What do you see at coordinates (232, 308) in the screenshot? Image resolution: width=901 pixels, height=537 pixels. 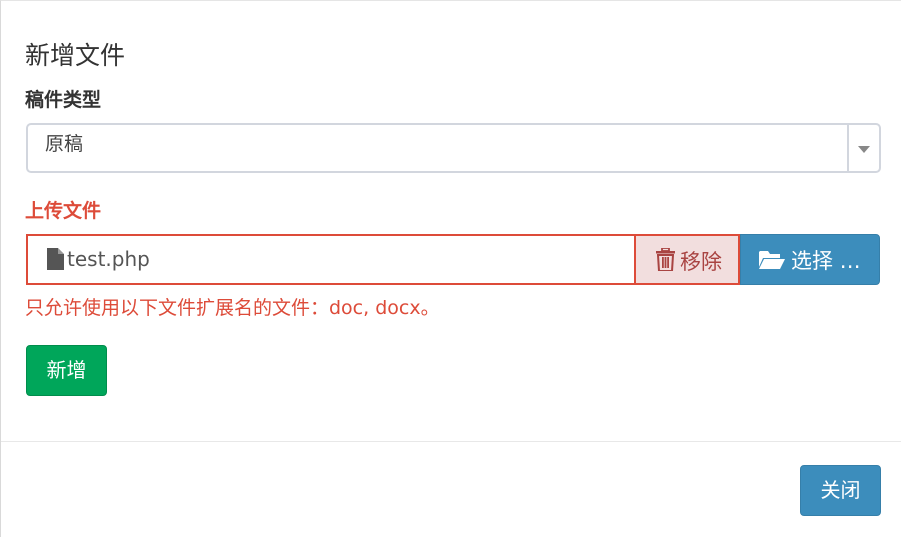 I see `allowed-extensions-help: 只允许使用以下文件扩展名的文件：doc, docx。` at bounding box center [232, 308].